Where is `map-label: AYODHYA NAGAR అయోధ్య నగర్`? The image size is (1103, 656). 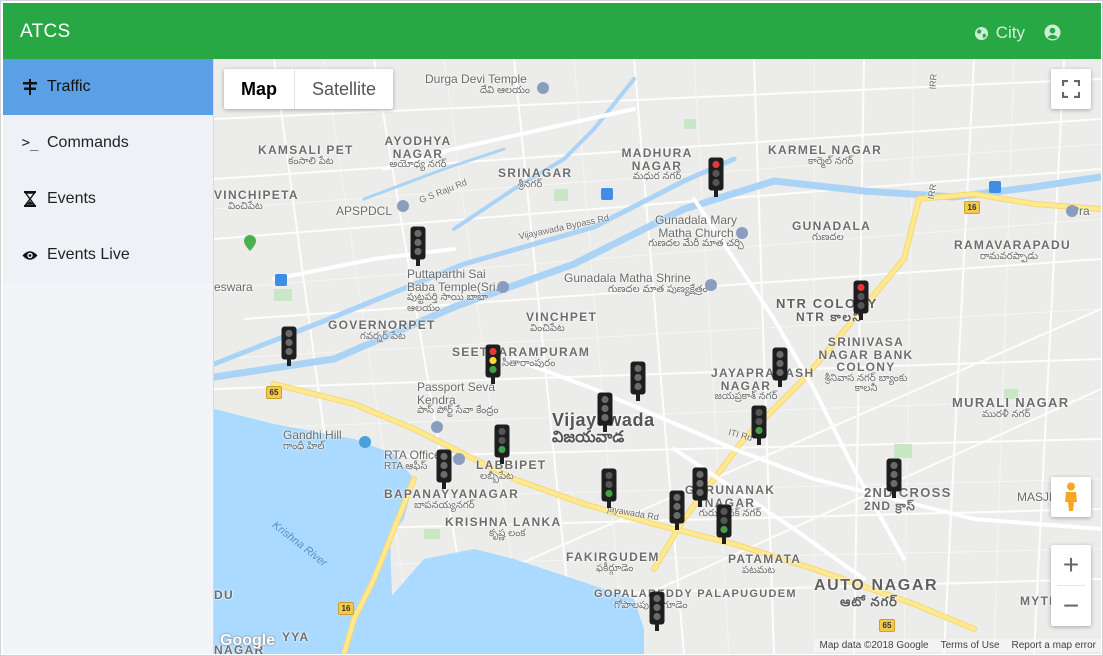
map-label: AYODHYA NAGAR అయోధ్య నగర్ is located at coordinates (418, 152).